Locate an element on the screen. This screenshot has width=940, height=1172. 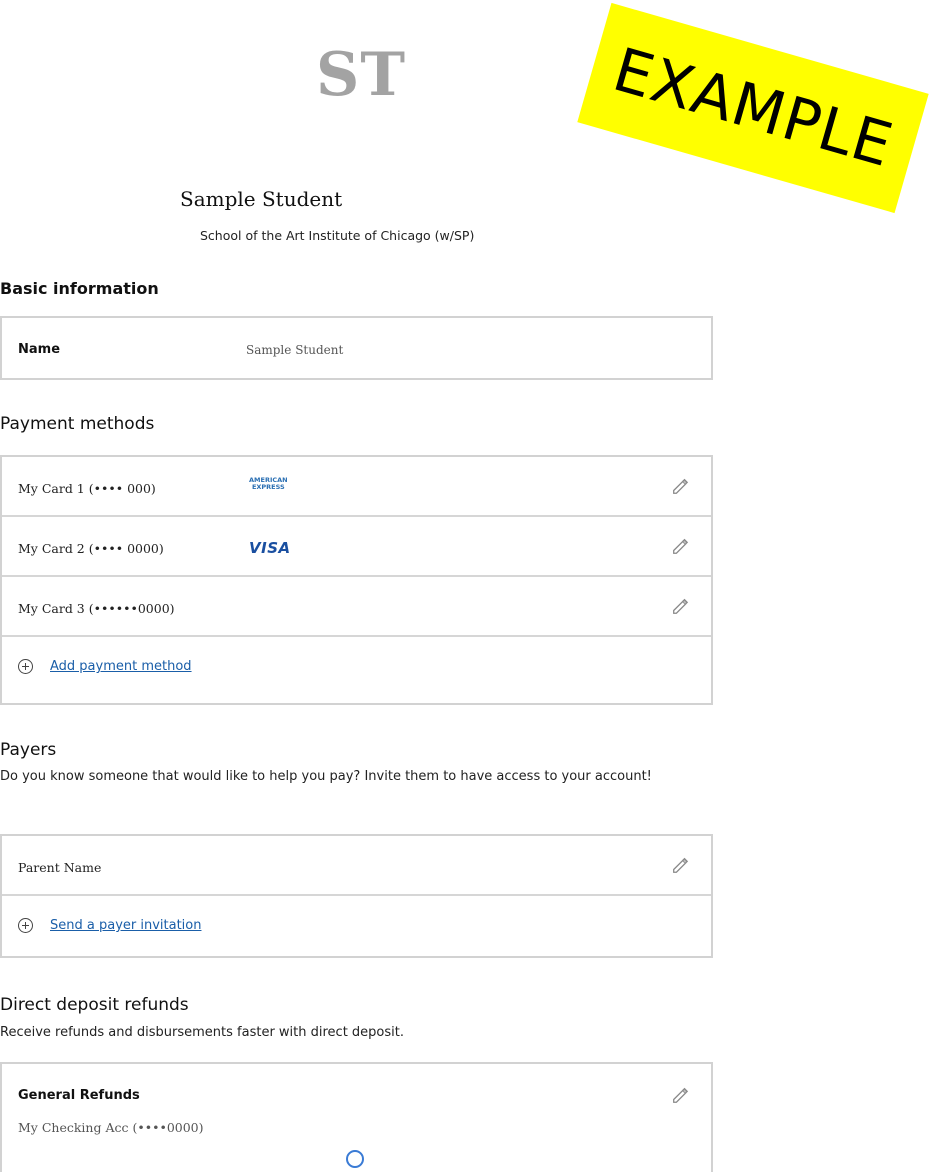
example-watermark: EXAMPLE is located at coordinates (753, 108).